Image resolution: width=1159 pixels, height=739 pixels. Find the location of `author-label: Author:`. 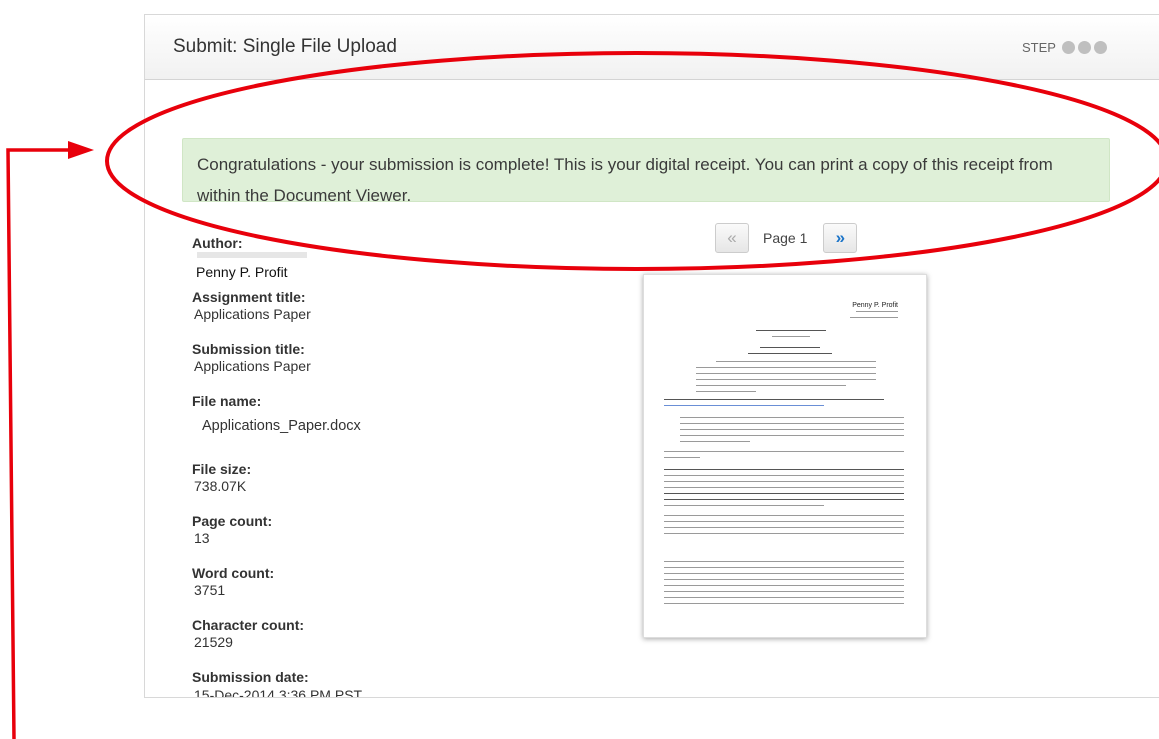

author-label: Author: is located at coordinates (217, 243).